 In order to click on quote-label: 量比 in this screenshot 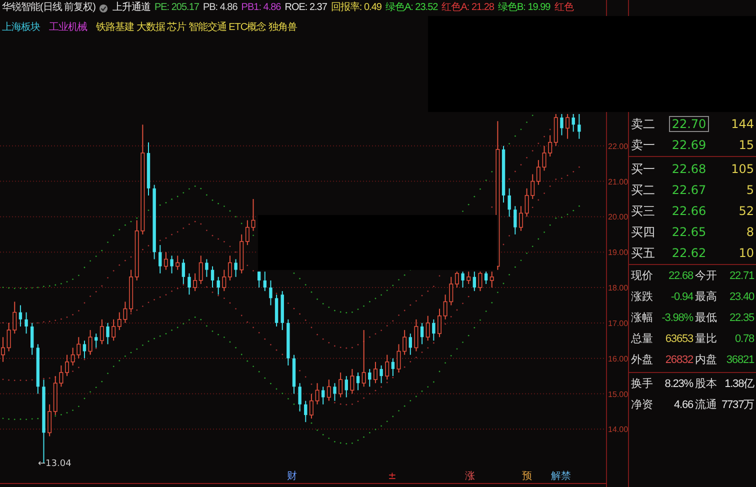, I will do `click(706, 339)`.